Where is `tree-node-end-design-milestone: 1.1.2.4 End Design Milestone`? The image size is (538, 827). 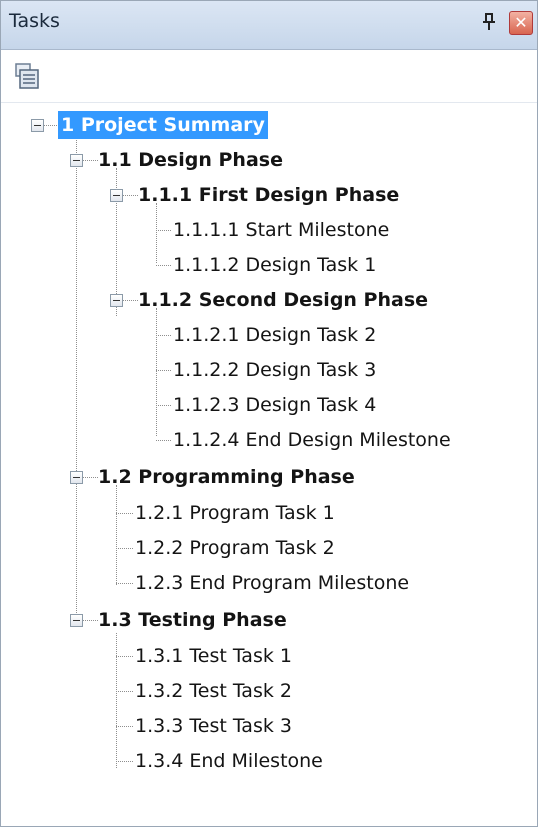 tree-node-end-design-milestone: 1.1.2.4 End Design Milestone is located at coordinates (312, 440).